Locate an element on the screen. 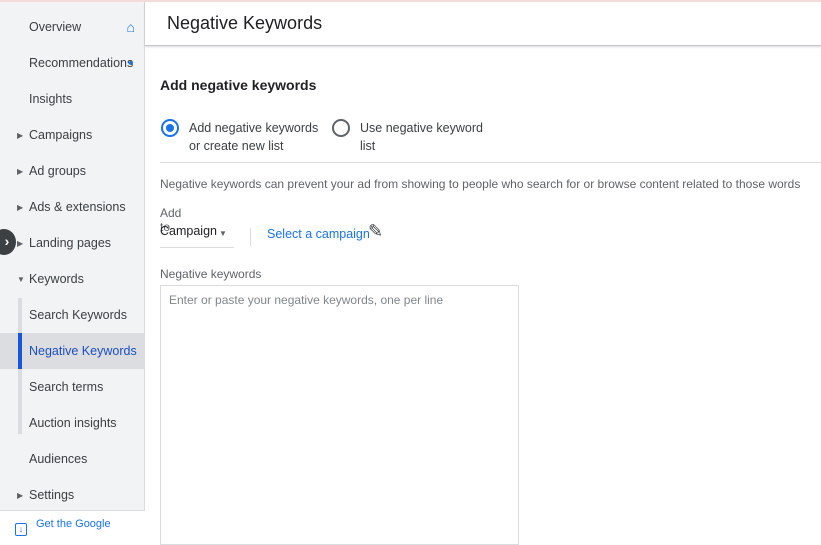 The width and height of the screenshot is (821, 545). home-icon: ⌂ is located at coordinates (130, 27).